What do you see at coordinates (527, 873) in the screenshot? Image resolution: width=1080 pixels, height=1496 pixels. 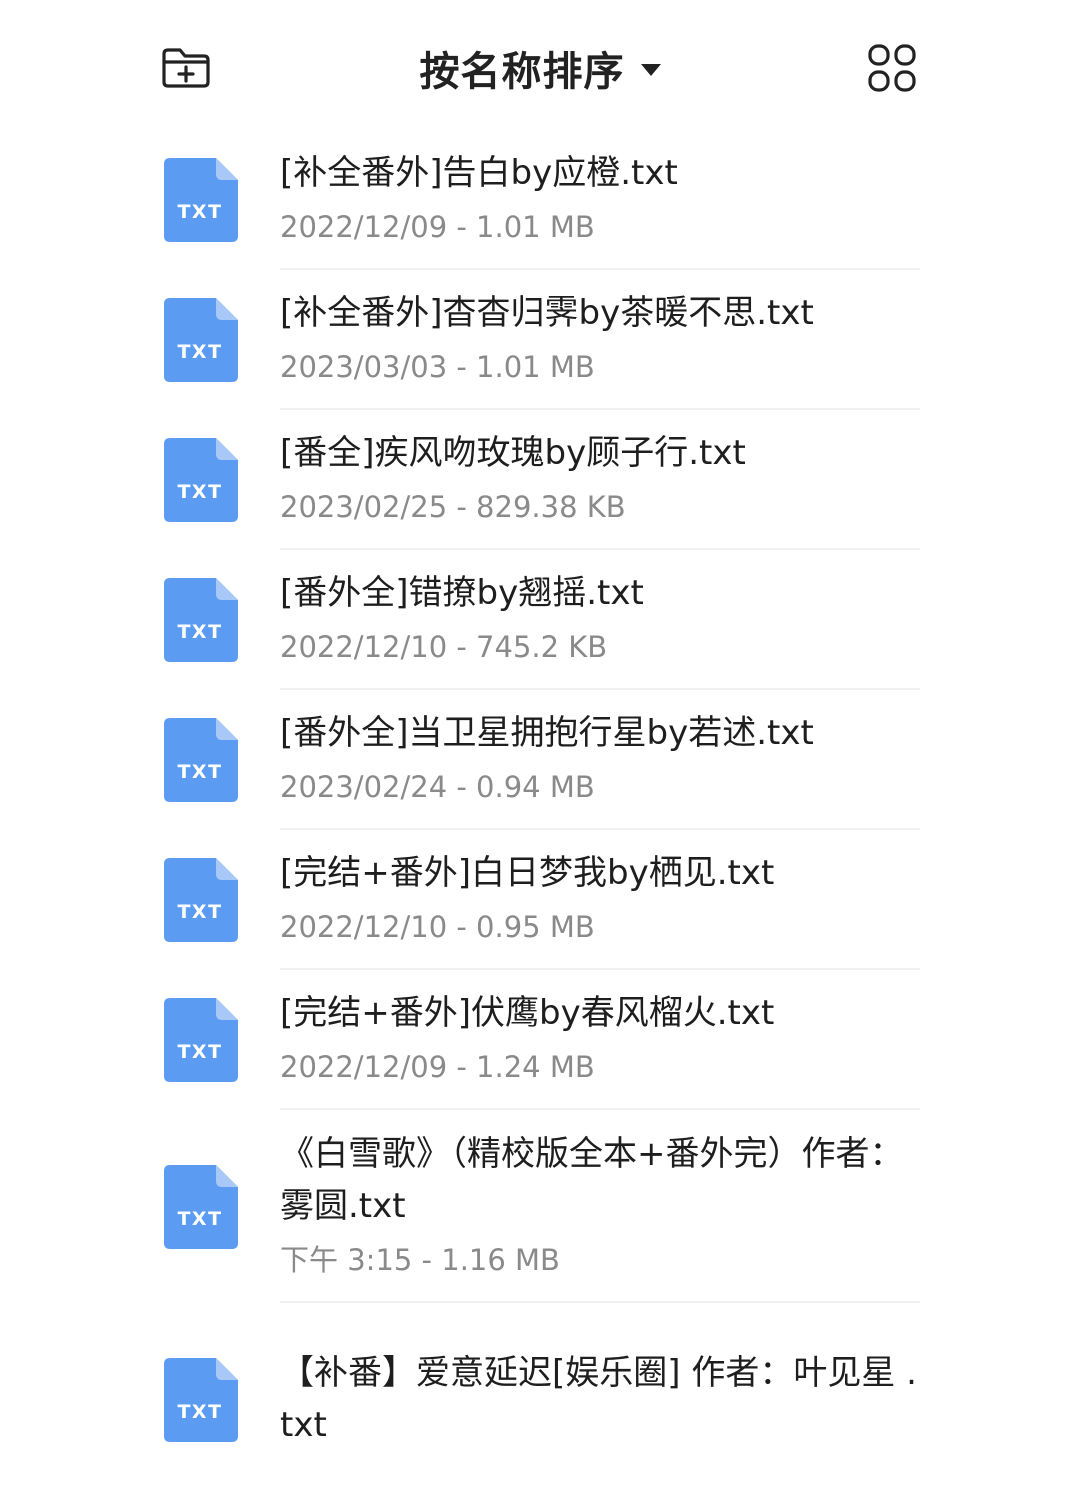 I see `file-name: [完结+番外]白日梦我by栖见.txt` at bounding box center [527, 873].